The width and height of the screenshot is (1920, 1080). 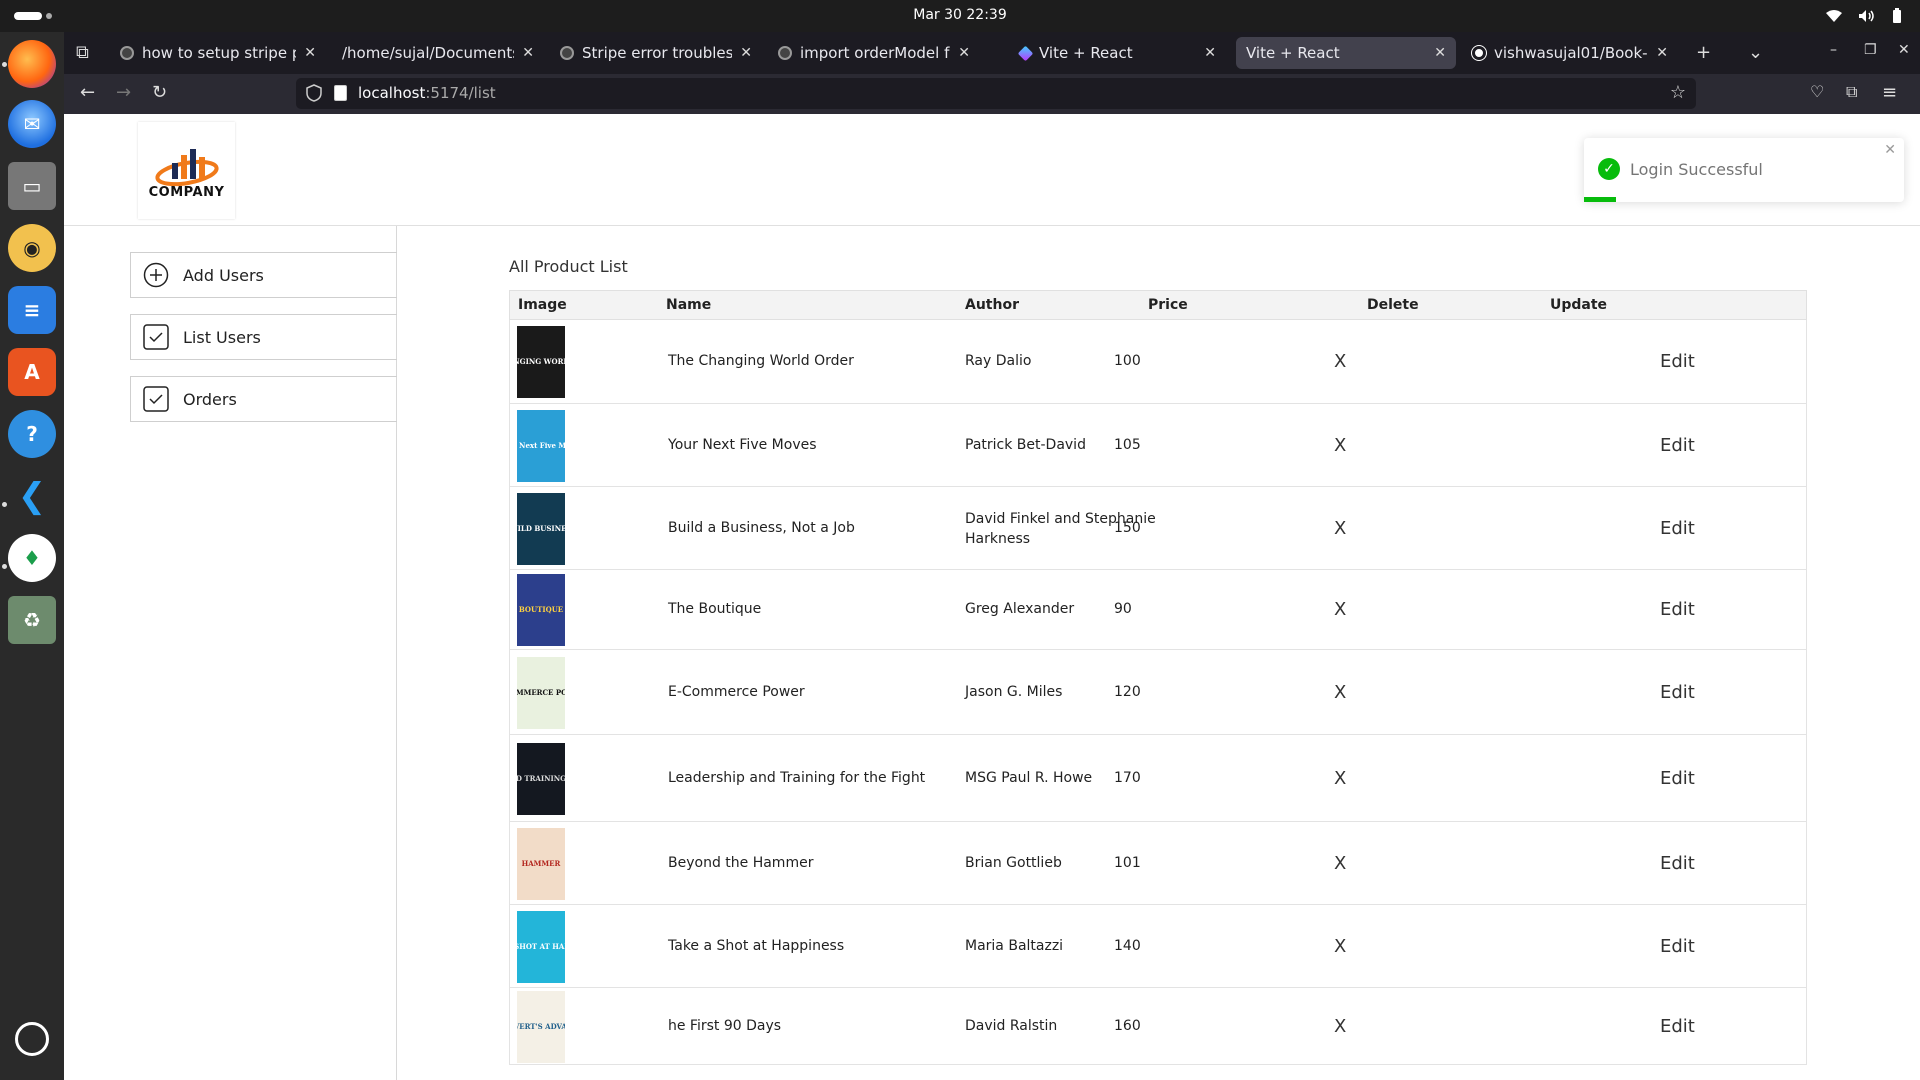 What do you see at coordinates (32, 186) in the screenshot?
I see `files-icon: ▭` at bounding box center [32, 186].